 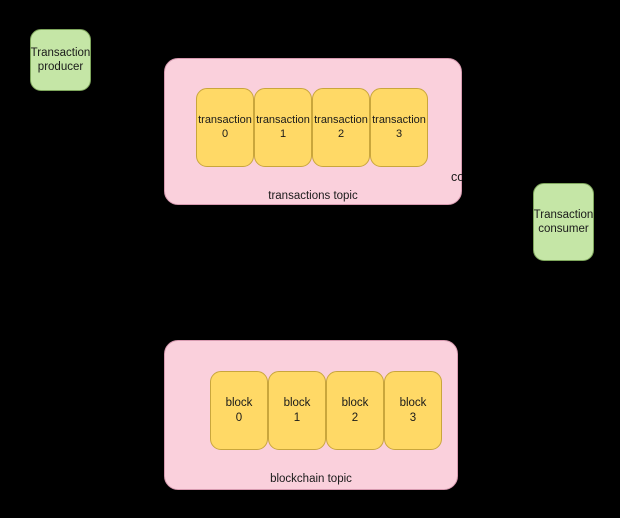 I want to click on block-2-line1: block, so click(x=355, y=403).